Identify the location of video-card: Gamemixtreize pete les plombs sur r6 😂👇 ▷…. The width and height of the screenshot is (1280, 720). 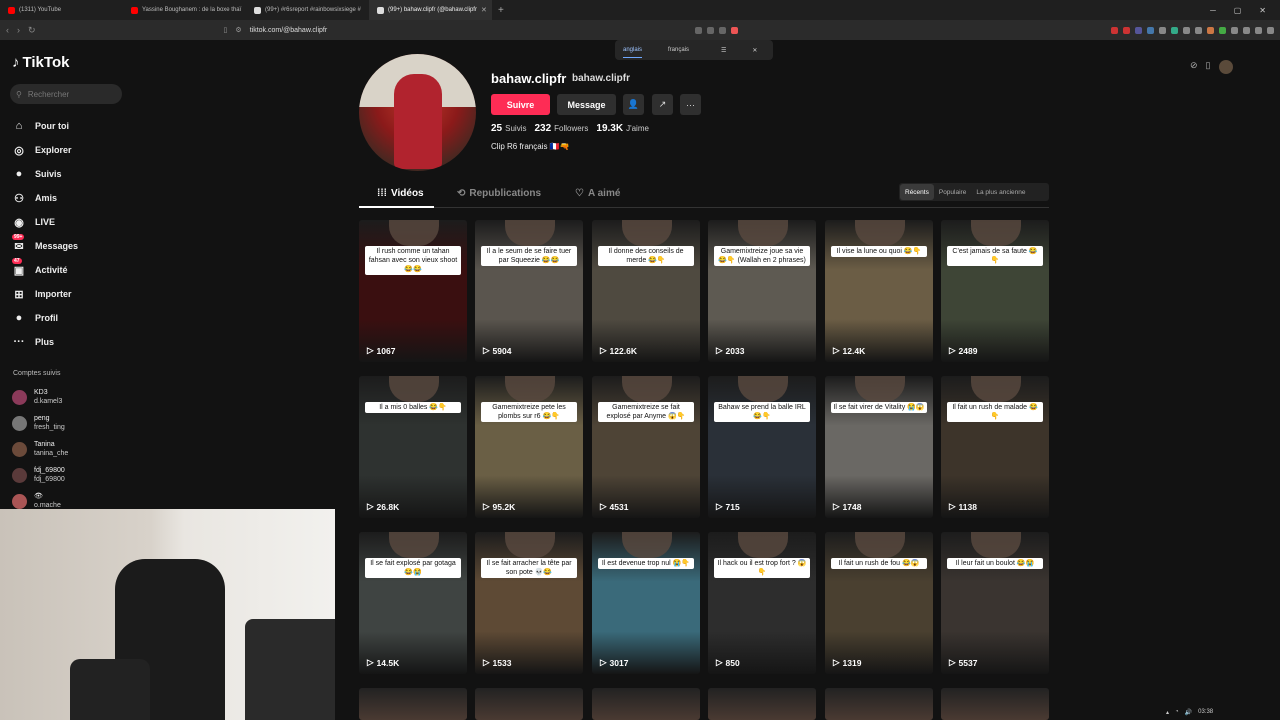
(529, 447).